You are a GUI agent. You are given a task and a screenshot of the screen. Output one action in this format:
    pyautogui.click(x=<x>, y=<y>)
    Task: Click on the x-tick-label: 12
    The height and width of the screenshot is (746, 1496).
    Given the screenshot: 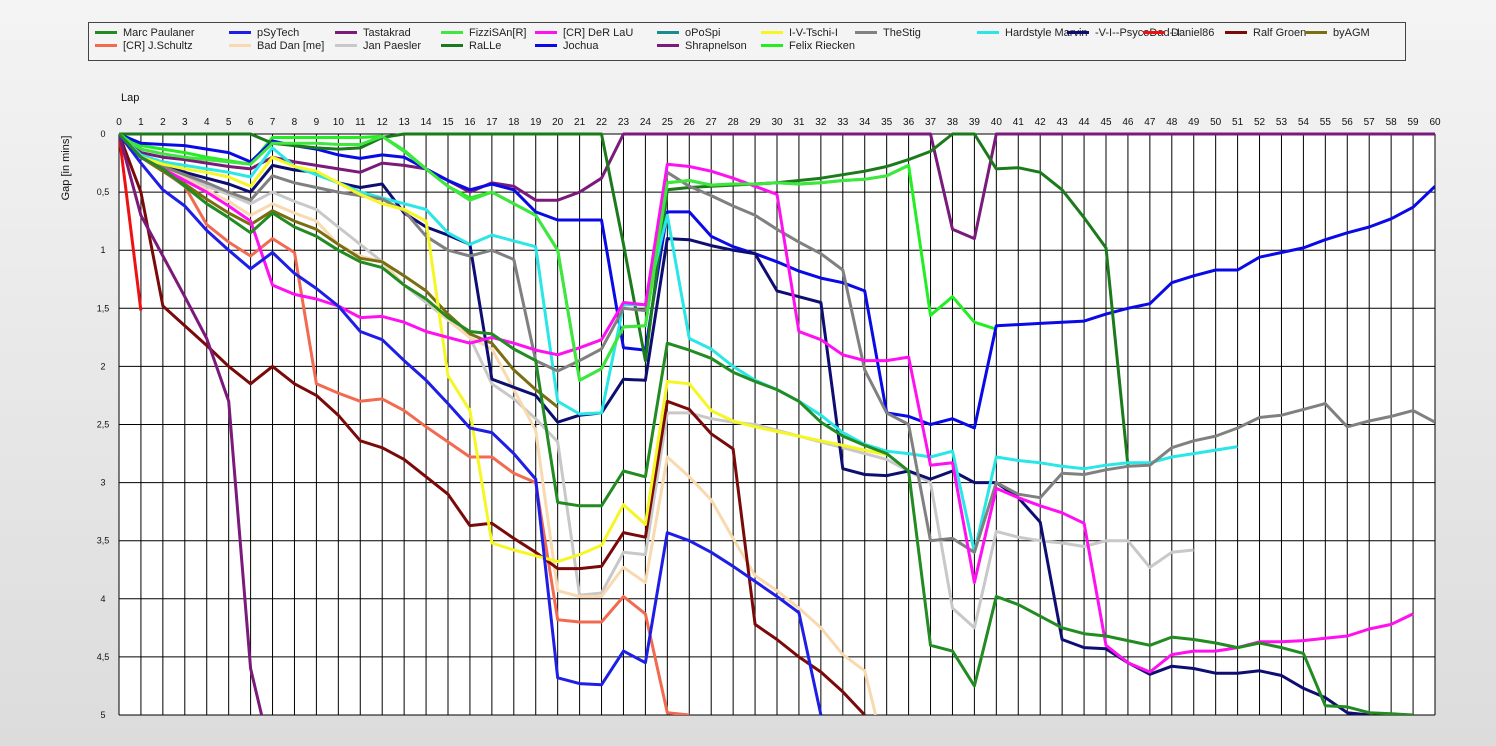 What is the action you would take?
    pyautogui.click(x=383, y=122)
    